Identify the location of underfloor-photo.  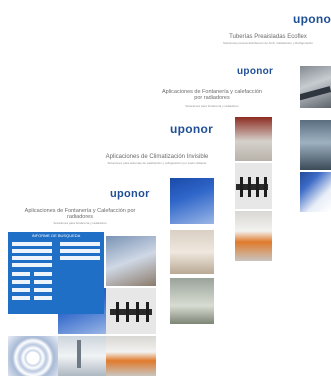
(192, 201).